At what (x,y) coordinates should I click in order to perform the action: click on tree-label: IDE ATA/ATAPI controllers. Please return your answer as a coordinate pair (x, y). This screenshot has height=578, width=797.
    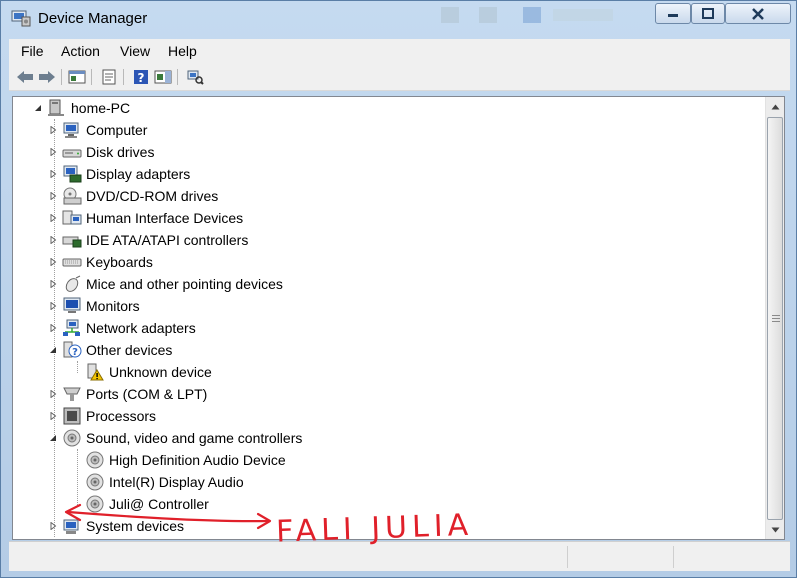
    Looking at the image, I should click on (167, 240).